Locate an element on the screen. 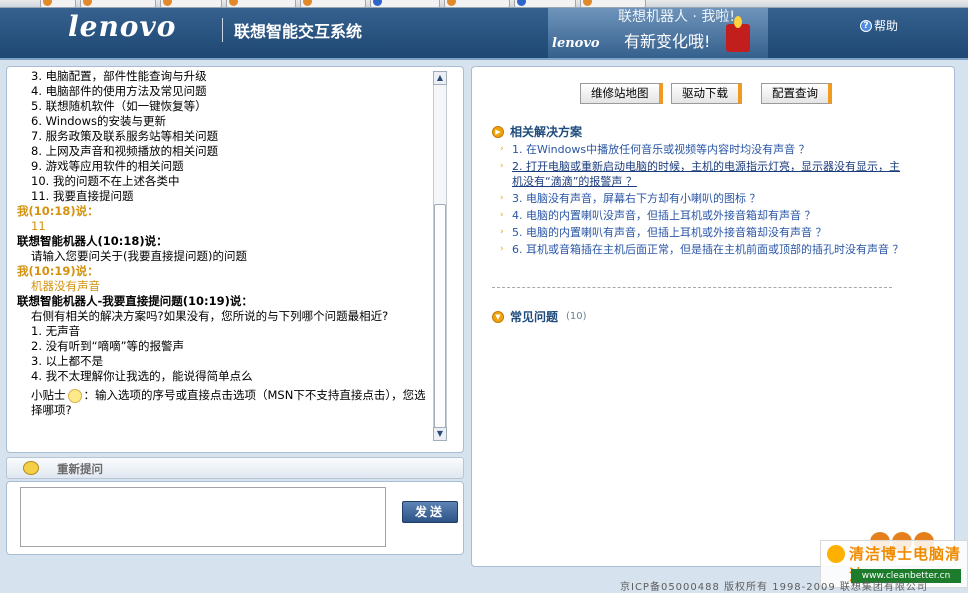 The width and height of the screenshot is (968, 593). retype-label: 重新提问 is located at coordinates (80, 469).